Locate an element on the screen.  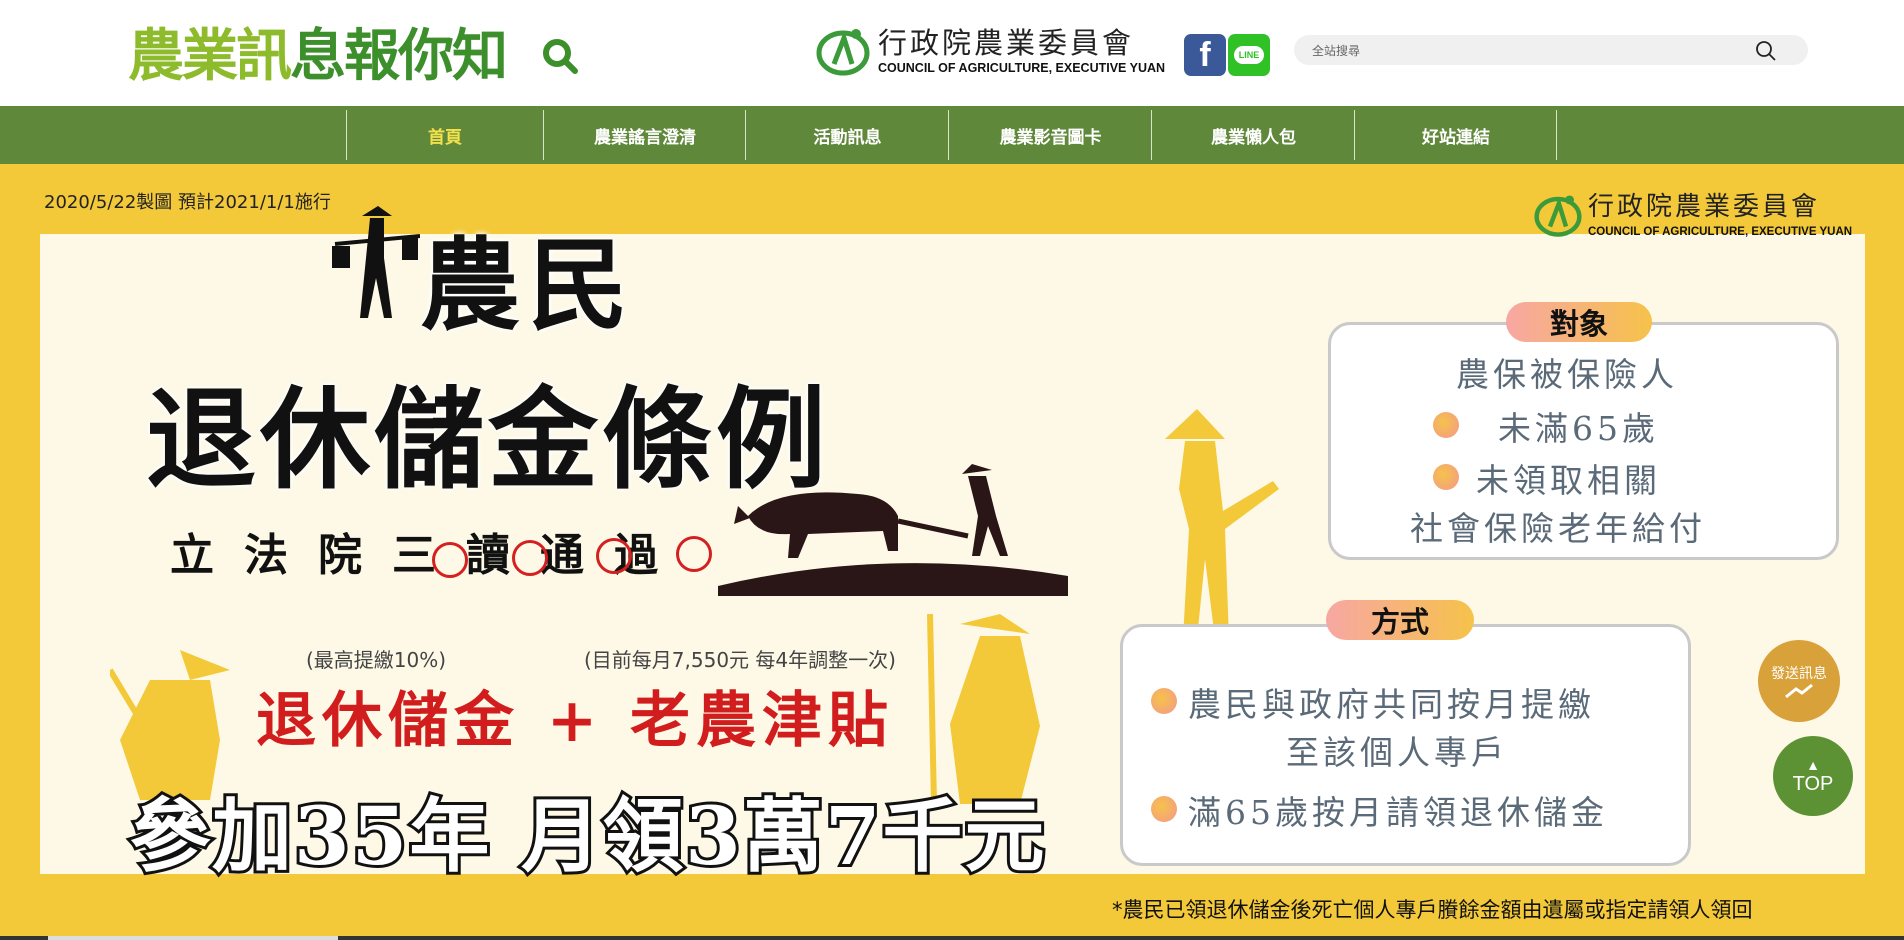
banner-date-note: 2020/5/22製圖 預計2021/1/1施行 is located at coordinates (187, 202).